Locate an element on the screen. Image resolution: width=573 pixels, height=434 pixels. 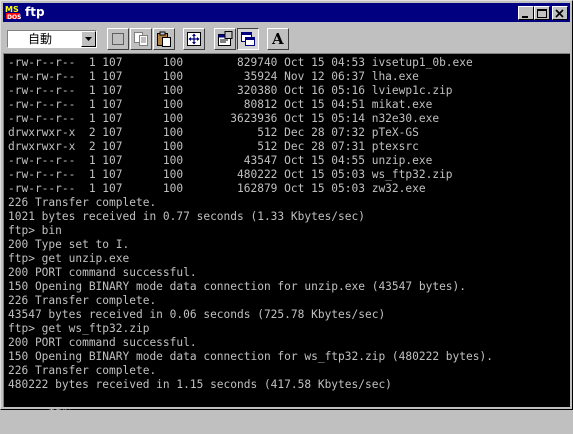
console-line: ftp> get unzip.exe is located at coordinates (69, 258).